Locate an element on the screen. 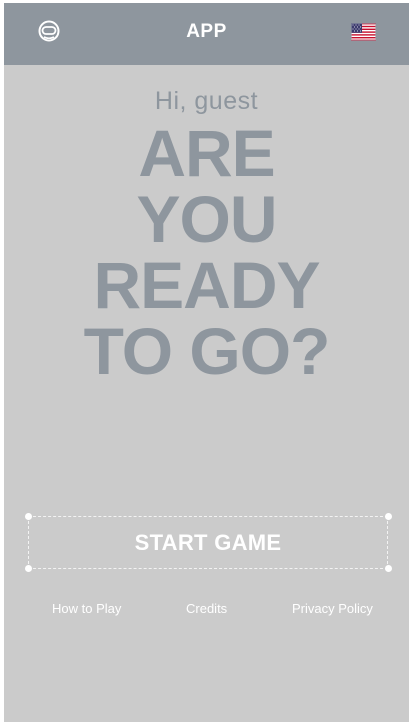  selection-handle-top-left is located at coordinates (28, 516).